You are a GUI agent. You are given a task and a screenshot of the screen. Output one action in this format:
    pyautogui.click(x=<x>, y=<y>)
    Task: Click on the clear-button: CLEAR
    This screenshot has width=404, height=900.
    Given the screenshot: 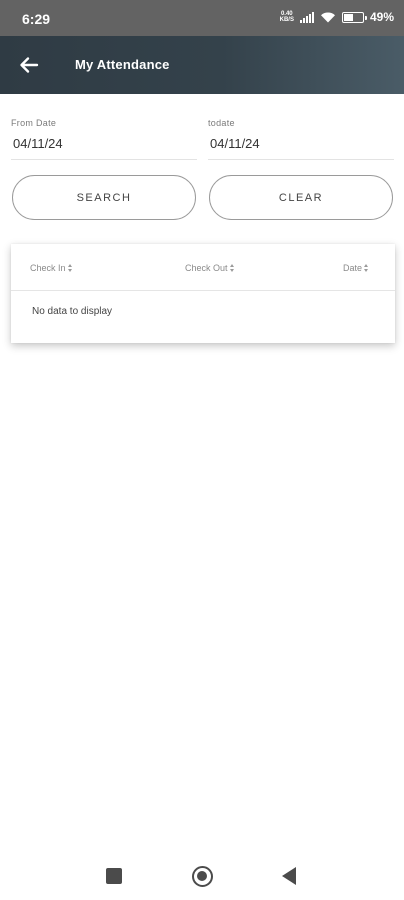 What is the action you would take?
    pyautogui.click(x=301, y=197)
    